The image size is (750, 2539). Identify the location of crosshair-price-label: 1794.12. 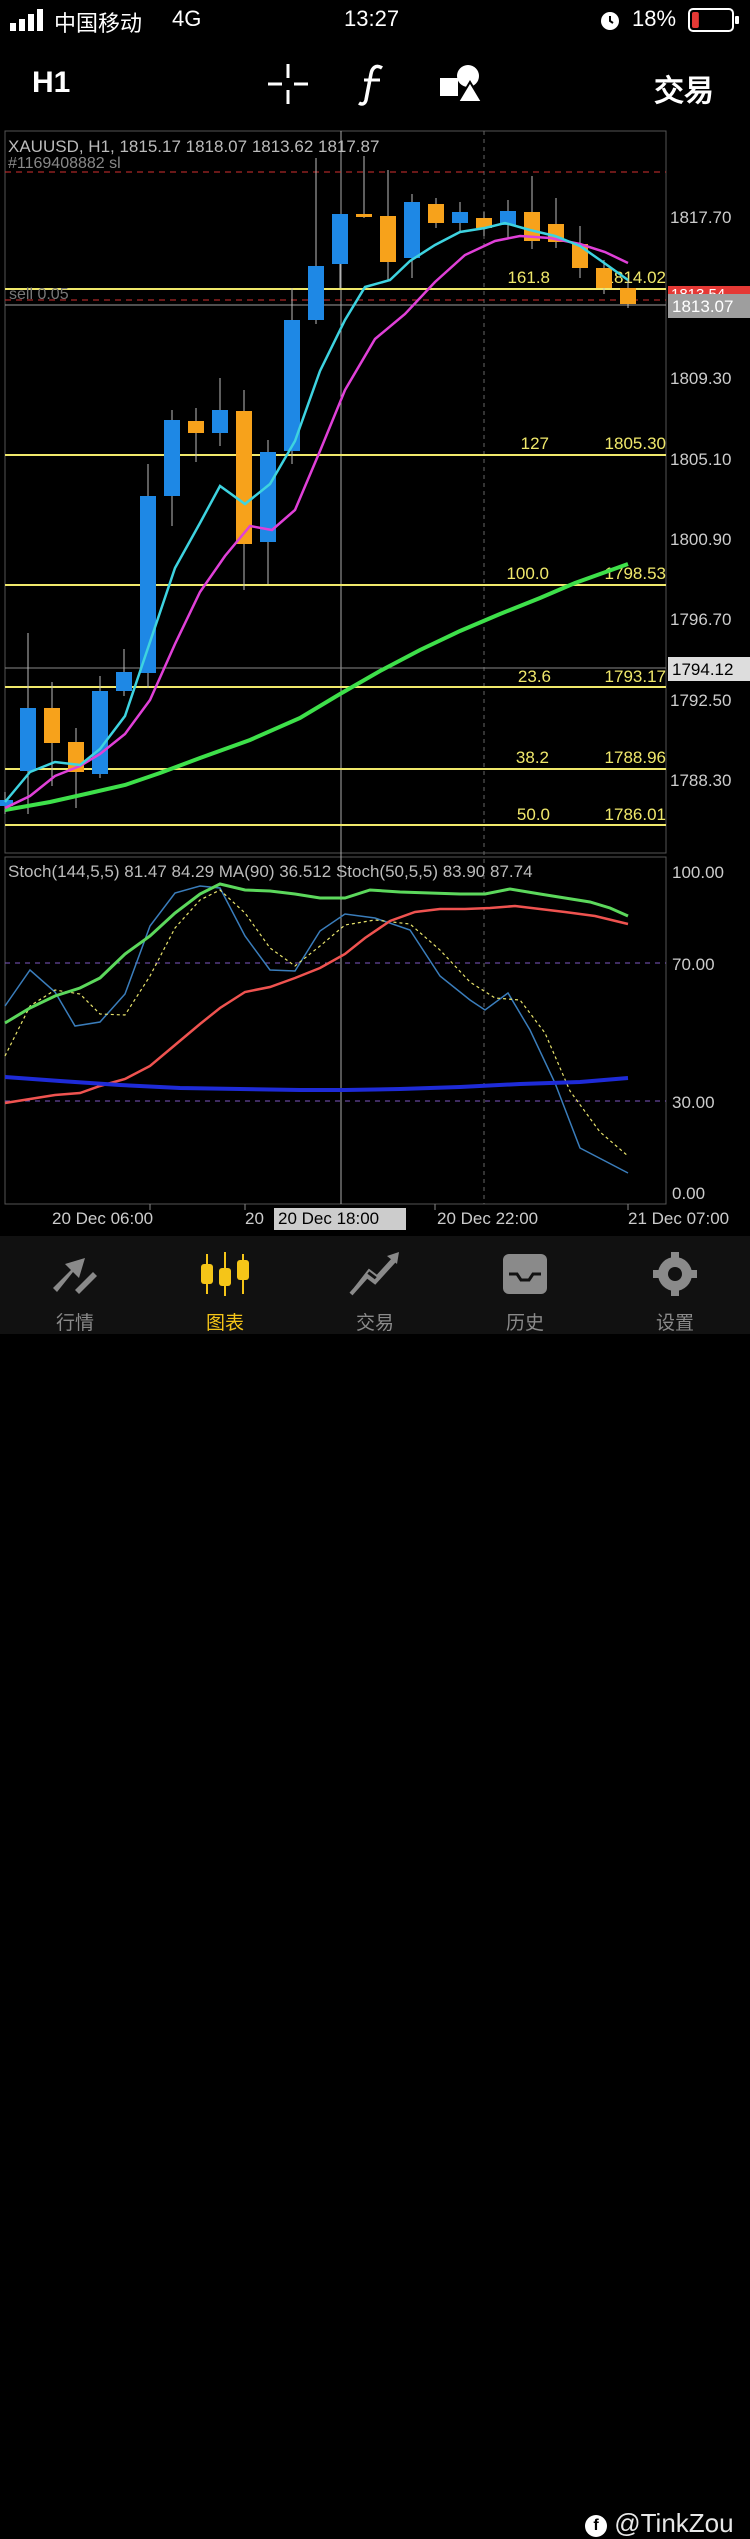
(702, 669).